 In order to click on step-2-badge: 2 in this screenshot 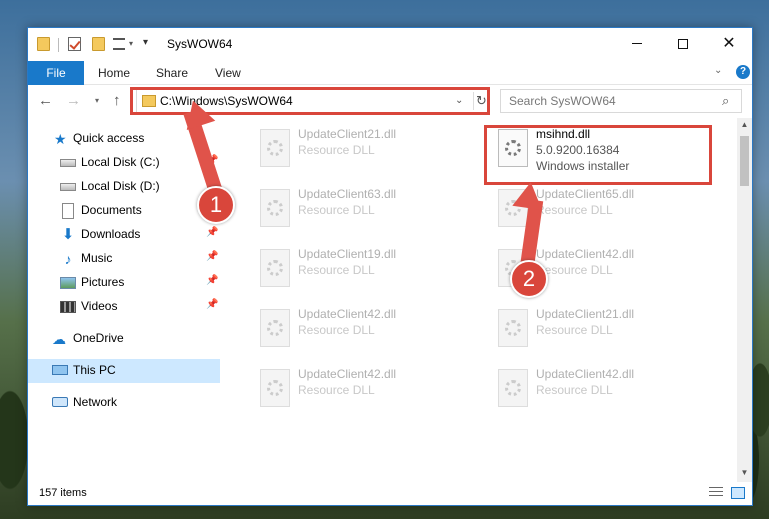, I will do `click(529, 279)`.